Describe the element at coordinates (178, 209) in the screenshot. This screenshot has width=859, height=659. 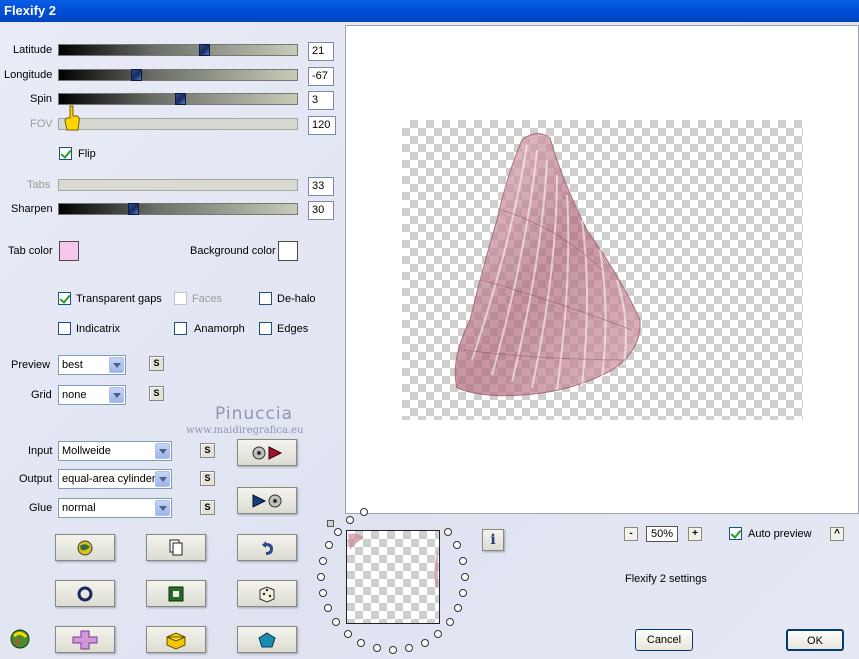
I see `sharpen-slider` at that location.